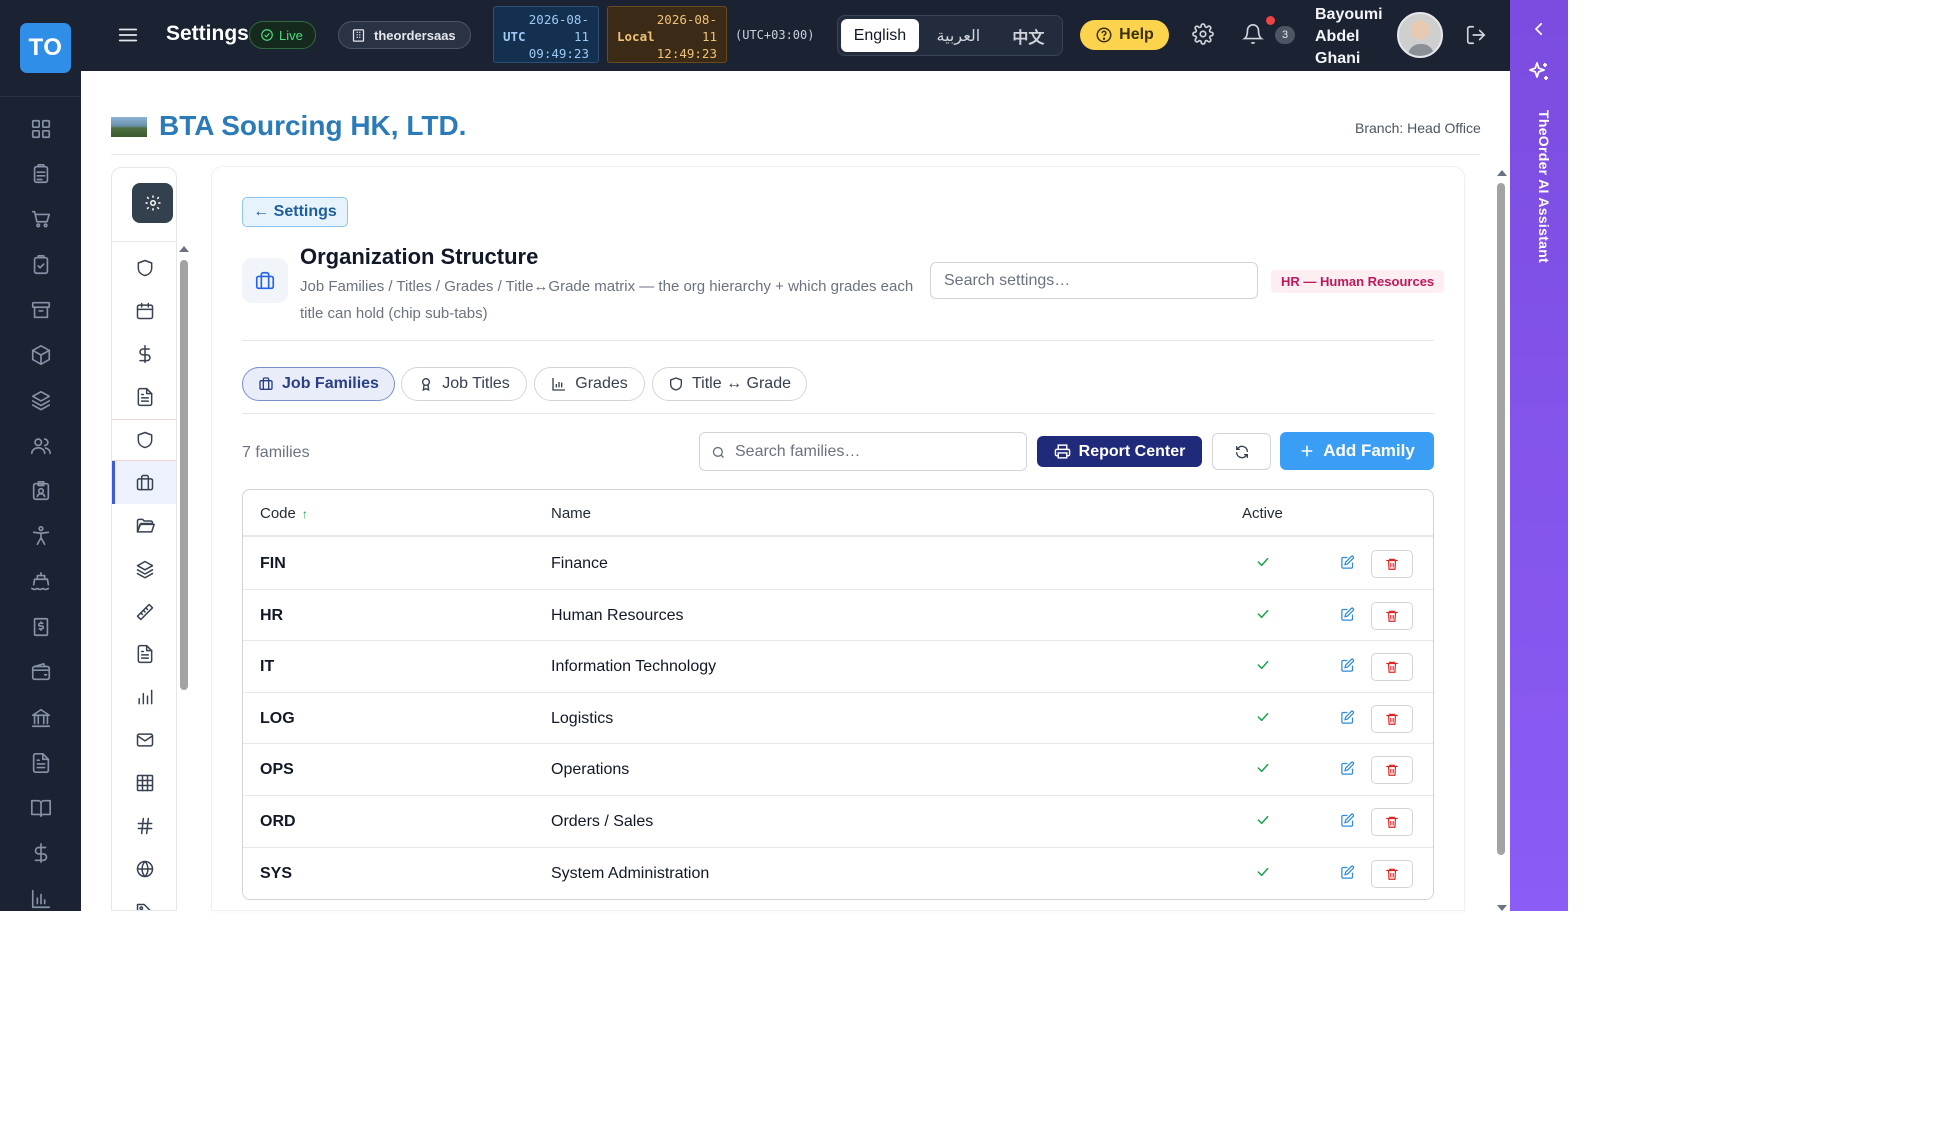 The width and height of the screenshot is (1944, 1129). What do you see at coordinates (464, 384) in the screenshot?
I see `tab-job-titles: Job Titles` at bounding box center [464, 384].